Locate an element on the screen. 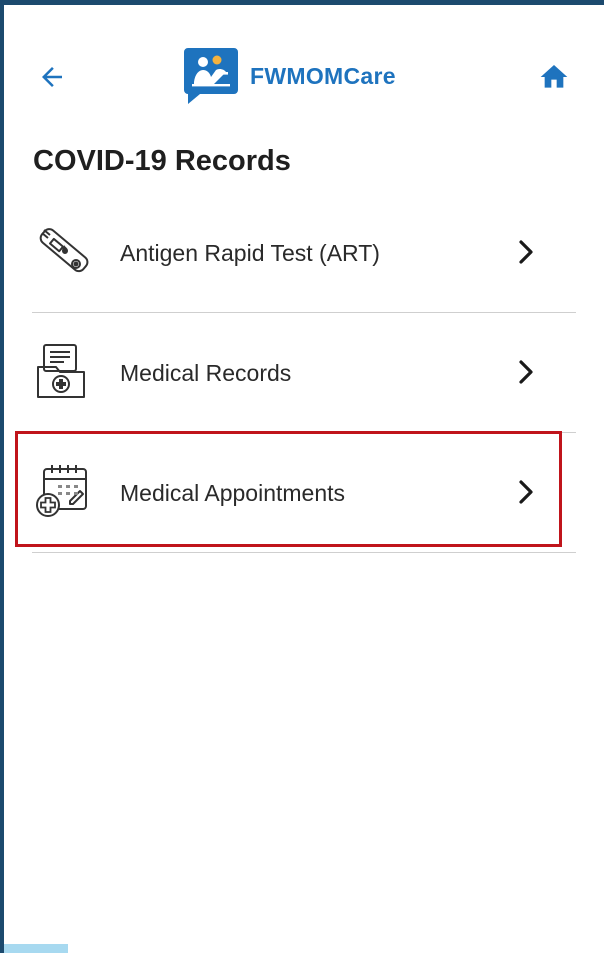 The image size is (604, 953). app-header: FWMOMCare is located at coordinates (304, 65).